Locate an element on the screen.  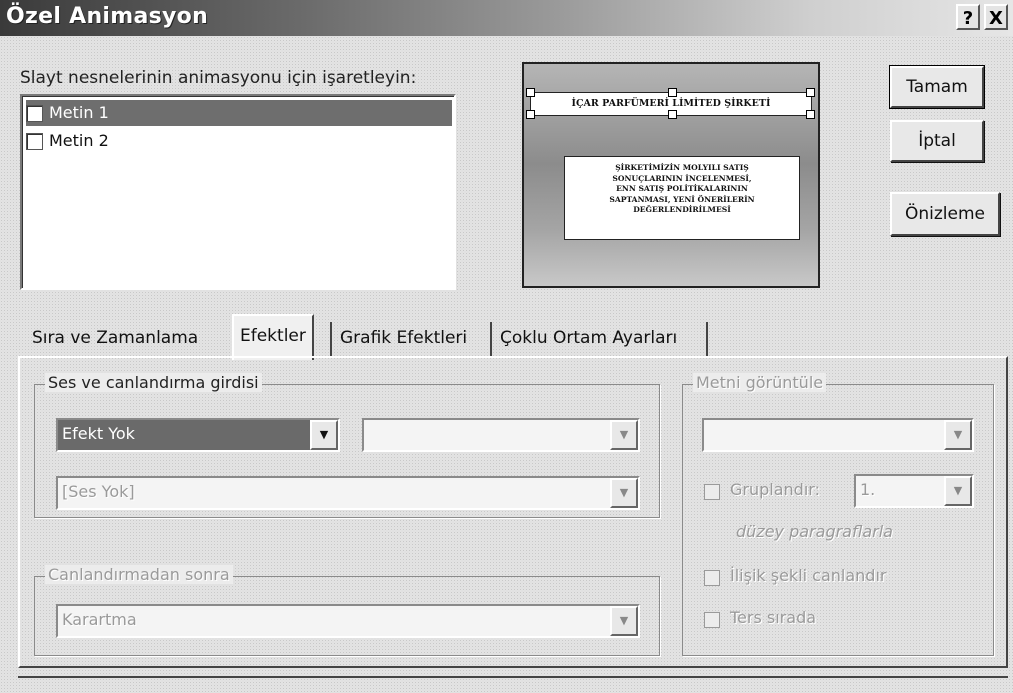
after-animation-select: Karartma ▼ is located at coordinates (348, 621).